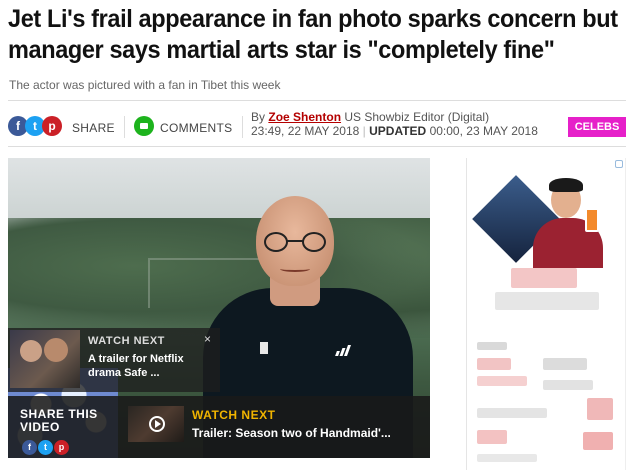 This screenshot has height=470, width=630. I want to click on share-button: SHARE, so click(93, 128).